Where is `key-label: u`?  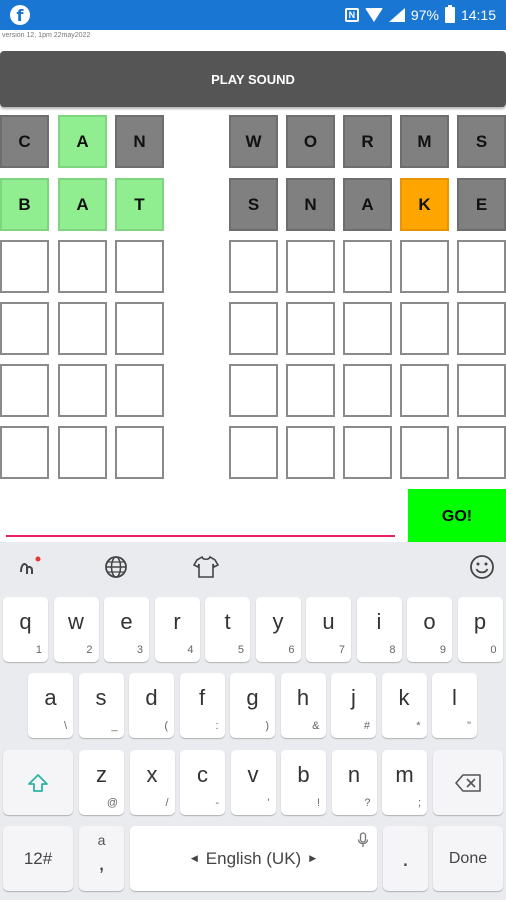
key-label: u is located at coordinates (328, 621).